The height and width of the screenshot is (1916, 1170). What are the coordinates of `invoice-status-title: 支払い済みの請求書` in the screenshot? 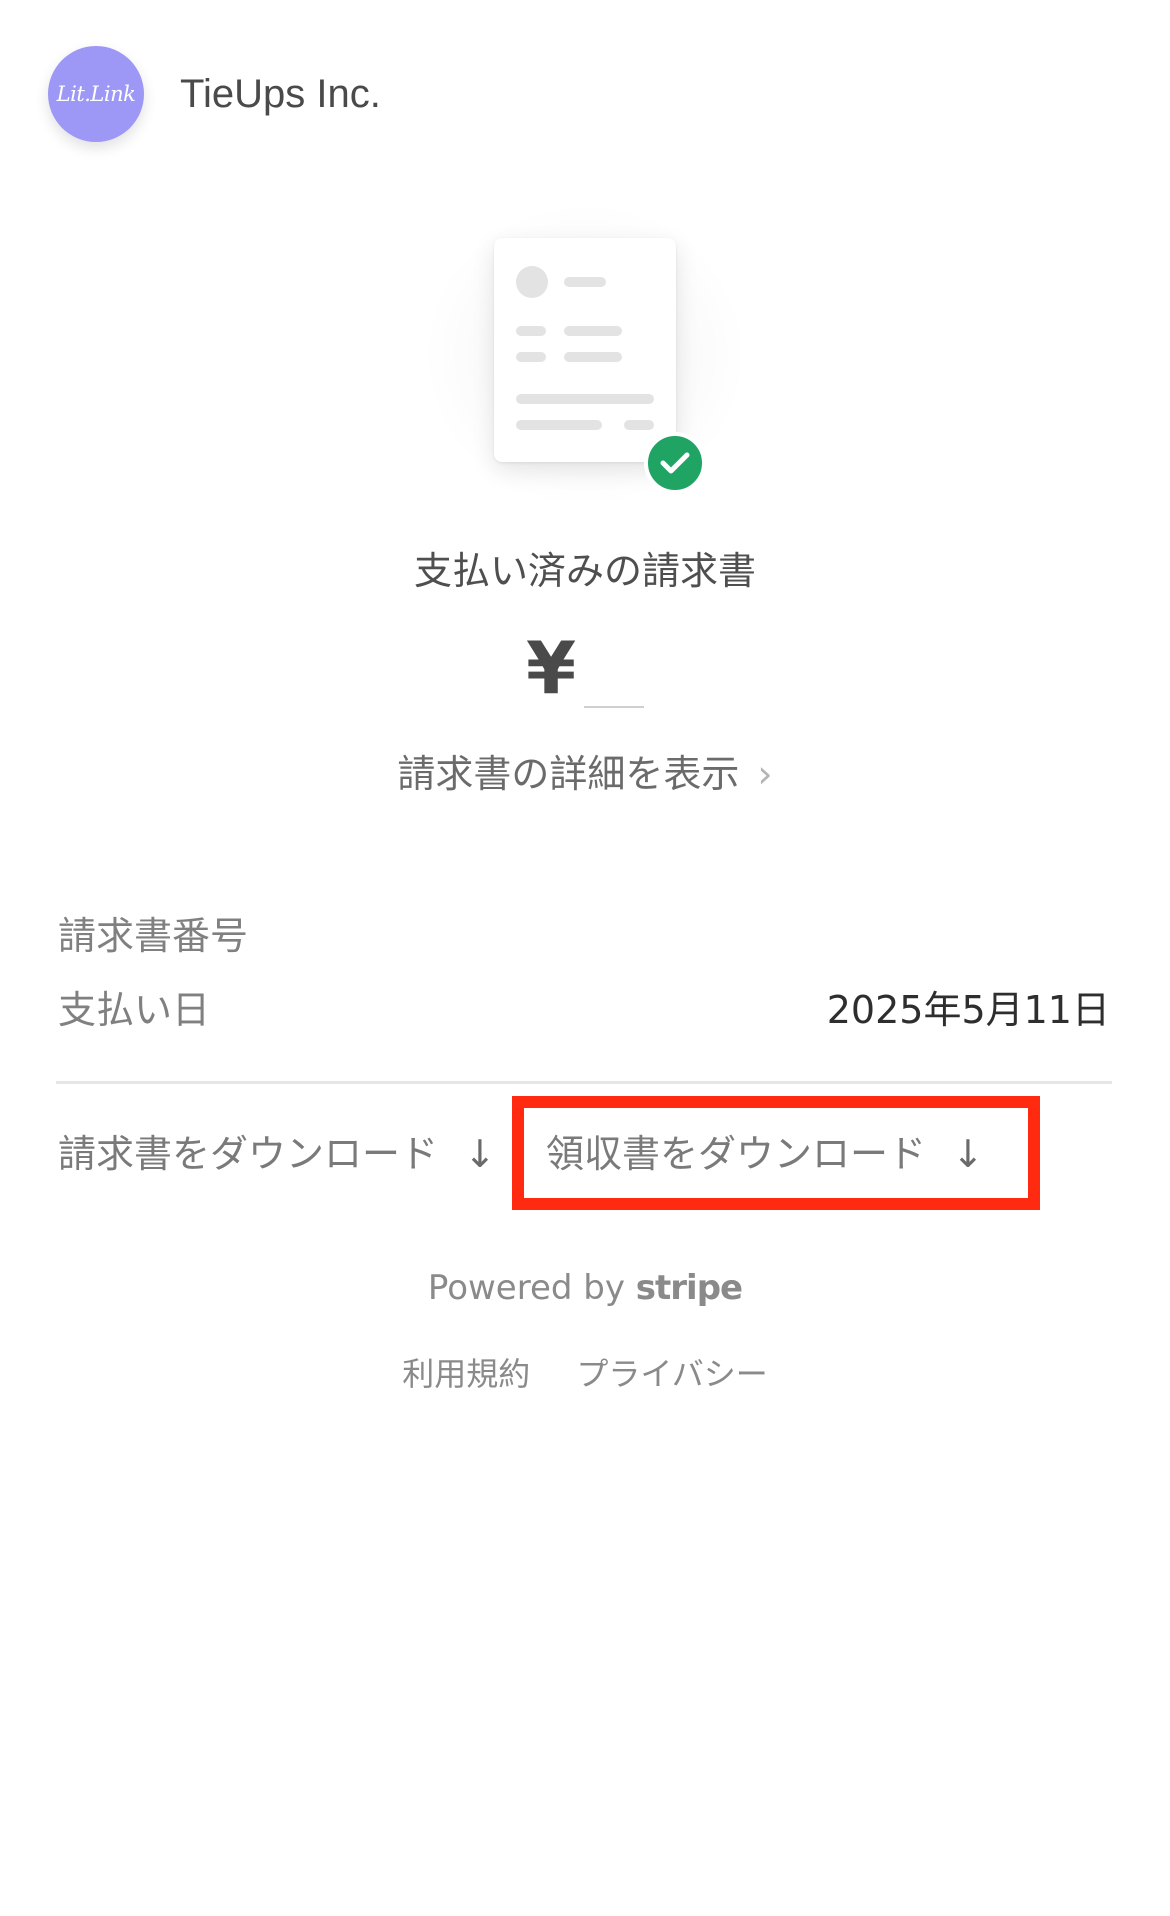 It's located at (584, 571).